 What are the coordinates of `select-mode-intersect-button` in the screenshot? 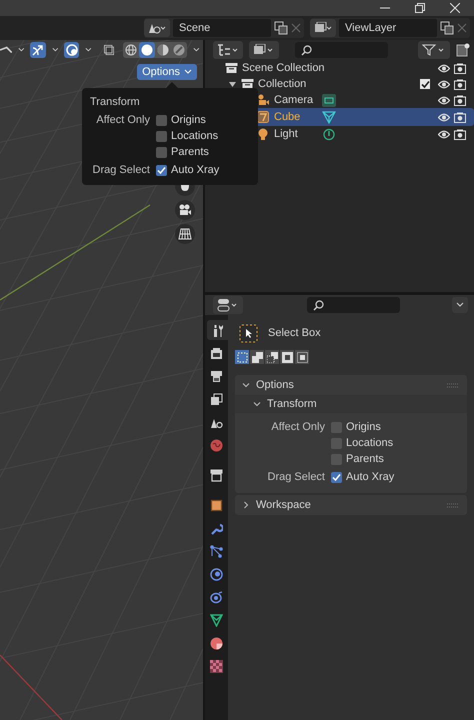 It's located at (302, 357).